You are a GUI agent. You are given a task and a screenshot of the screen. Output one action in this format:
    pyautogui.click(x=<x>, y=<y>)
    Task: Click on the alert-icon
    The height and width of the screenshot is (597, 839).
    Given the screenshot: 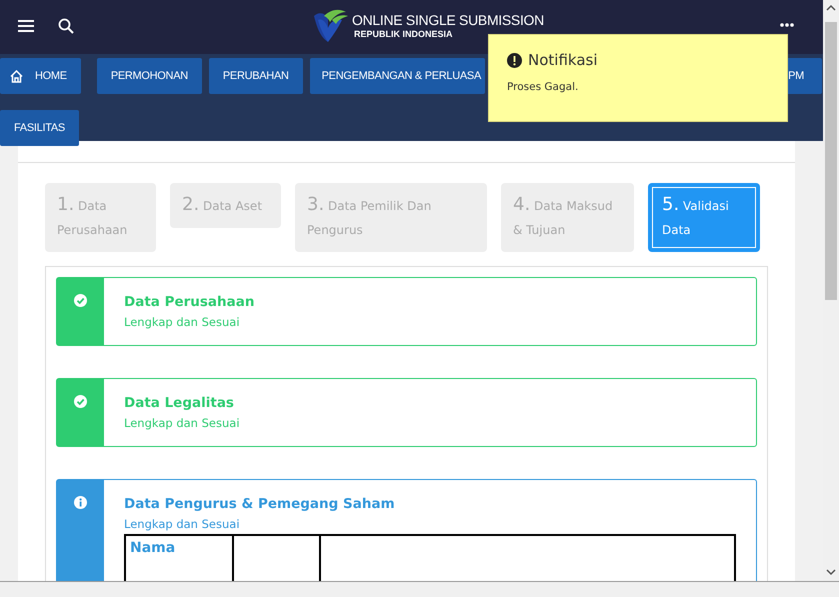 What is the action you would take?
    pyautogui.click(x=514, y=60)
    